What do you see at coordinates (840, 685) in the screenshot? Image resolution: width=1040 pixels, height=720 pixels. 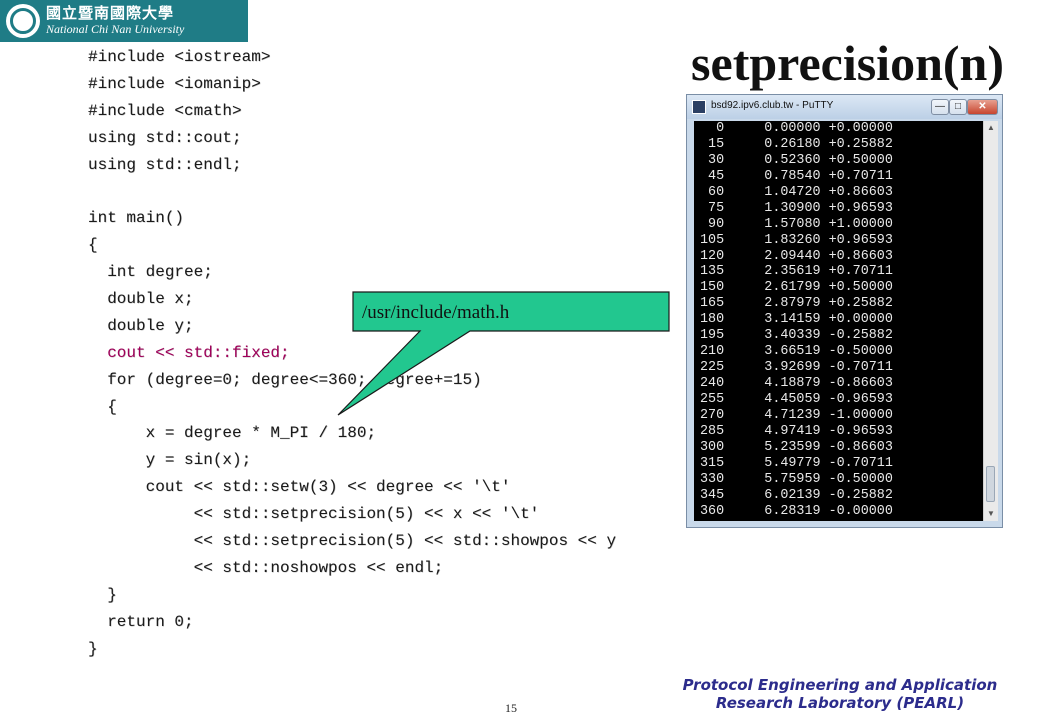 I see `lab-name-line-1: Protocol Engineering and Application` at bounding box center [840, 685].